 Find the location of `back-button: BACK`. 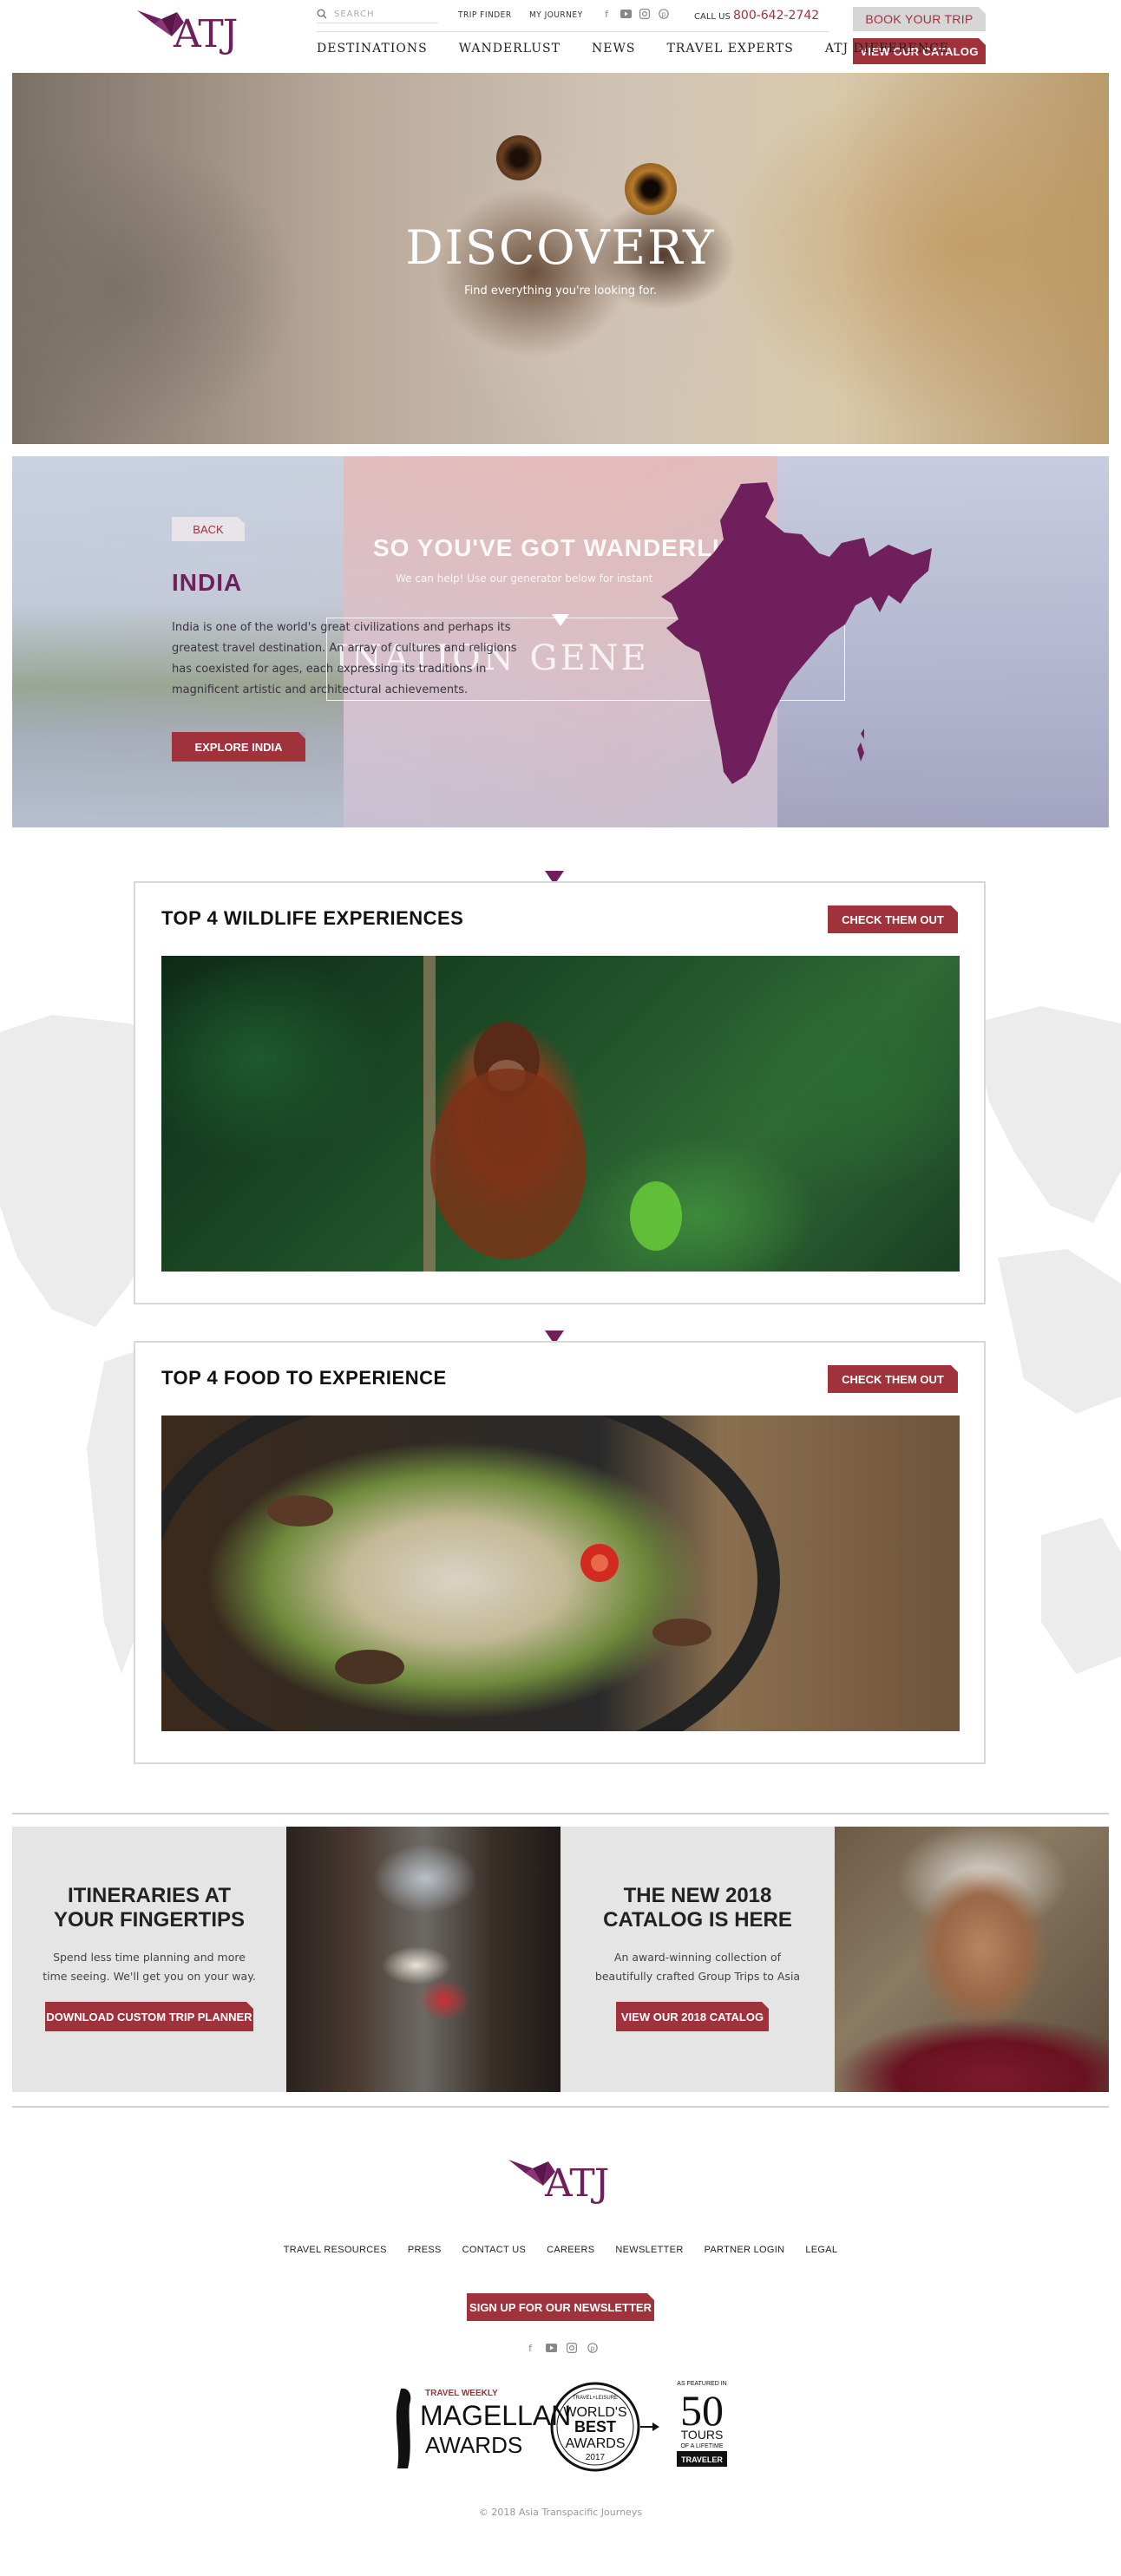

back-button: BACK is located at coordinates (208, 529).